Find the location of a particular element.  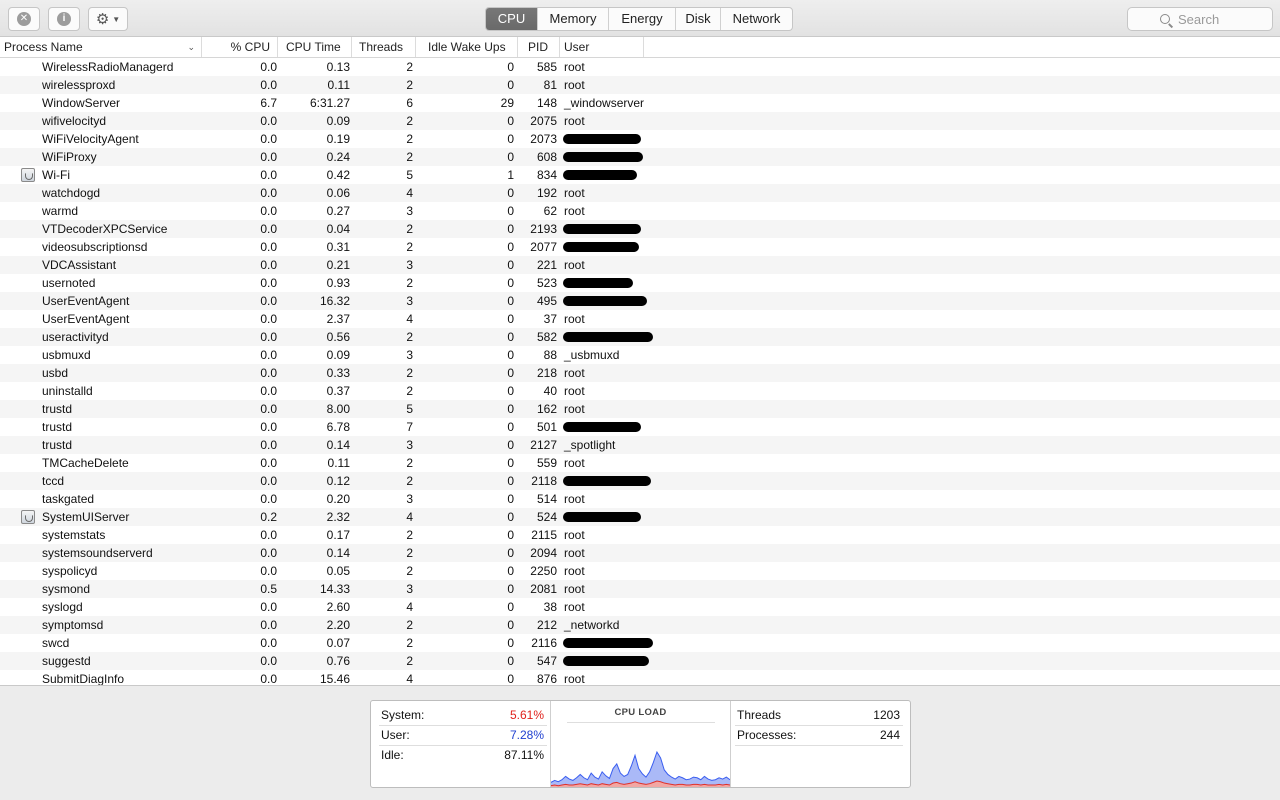

process-name-cell: usernoted is located at coordinates (69, 283).